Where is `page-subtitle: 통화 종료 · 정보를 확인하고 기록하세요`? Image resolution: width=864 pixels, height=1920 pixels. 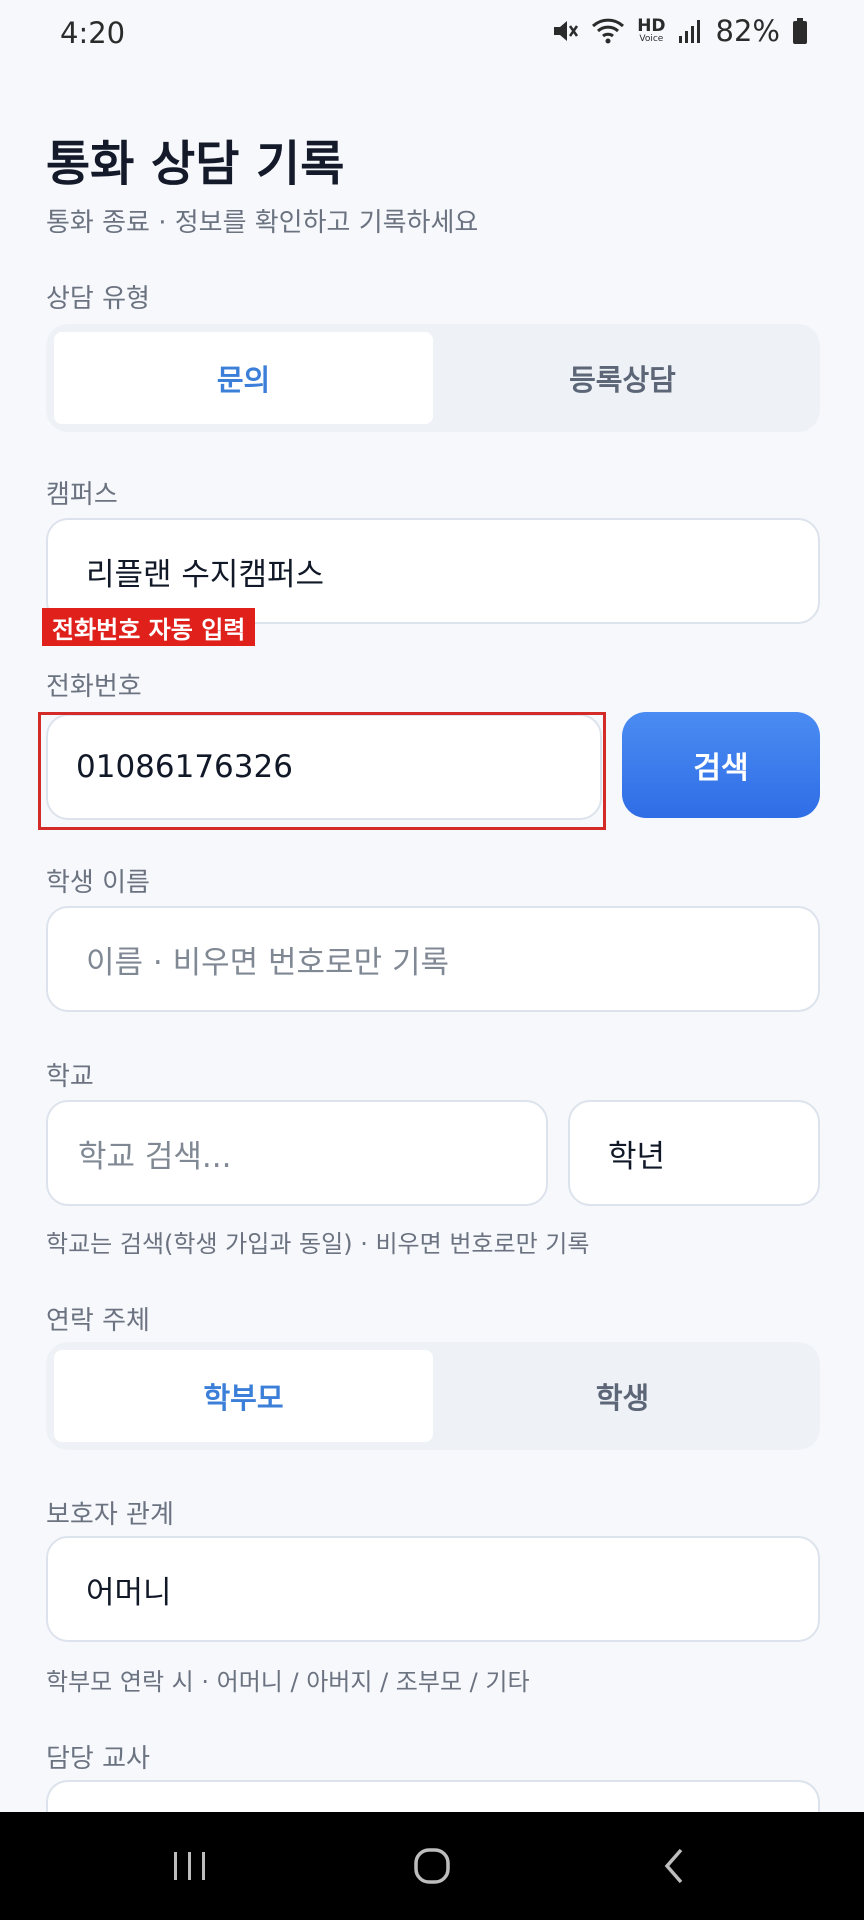
page-subtitle: 통화 종료 · 정보를 확인하고 기록하세요 is located at coordinates (262, 223).